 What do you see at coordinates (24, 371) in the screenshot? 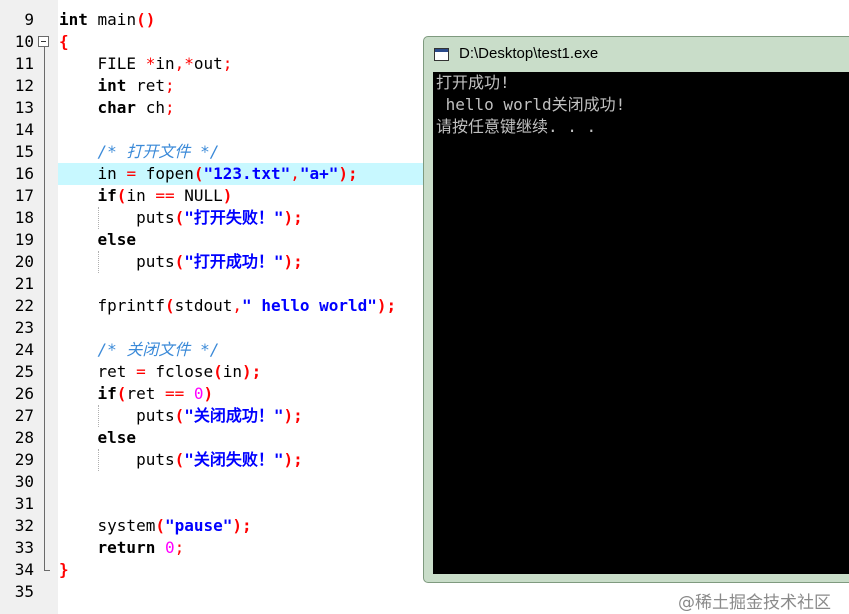
I see `line-number: 25` at bounding box center [24, 371].